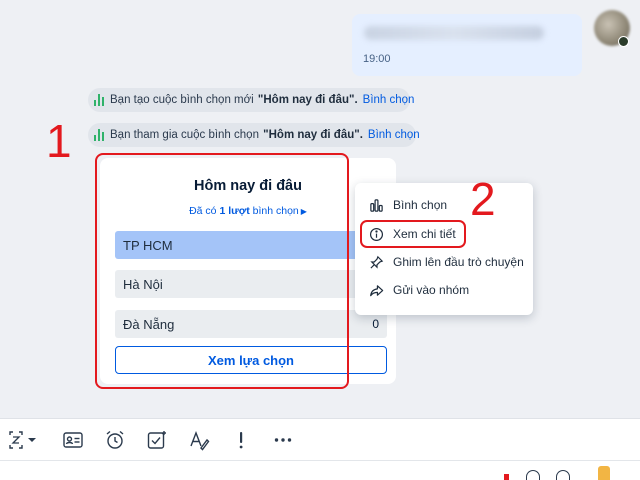  What do you see at coordinates (506, 477) in the screenshot?
I see `cropped-red-icon` at bounding box center [506, 477].